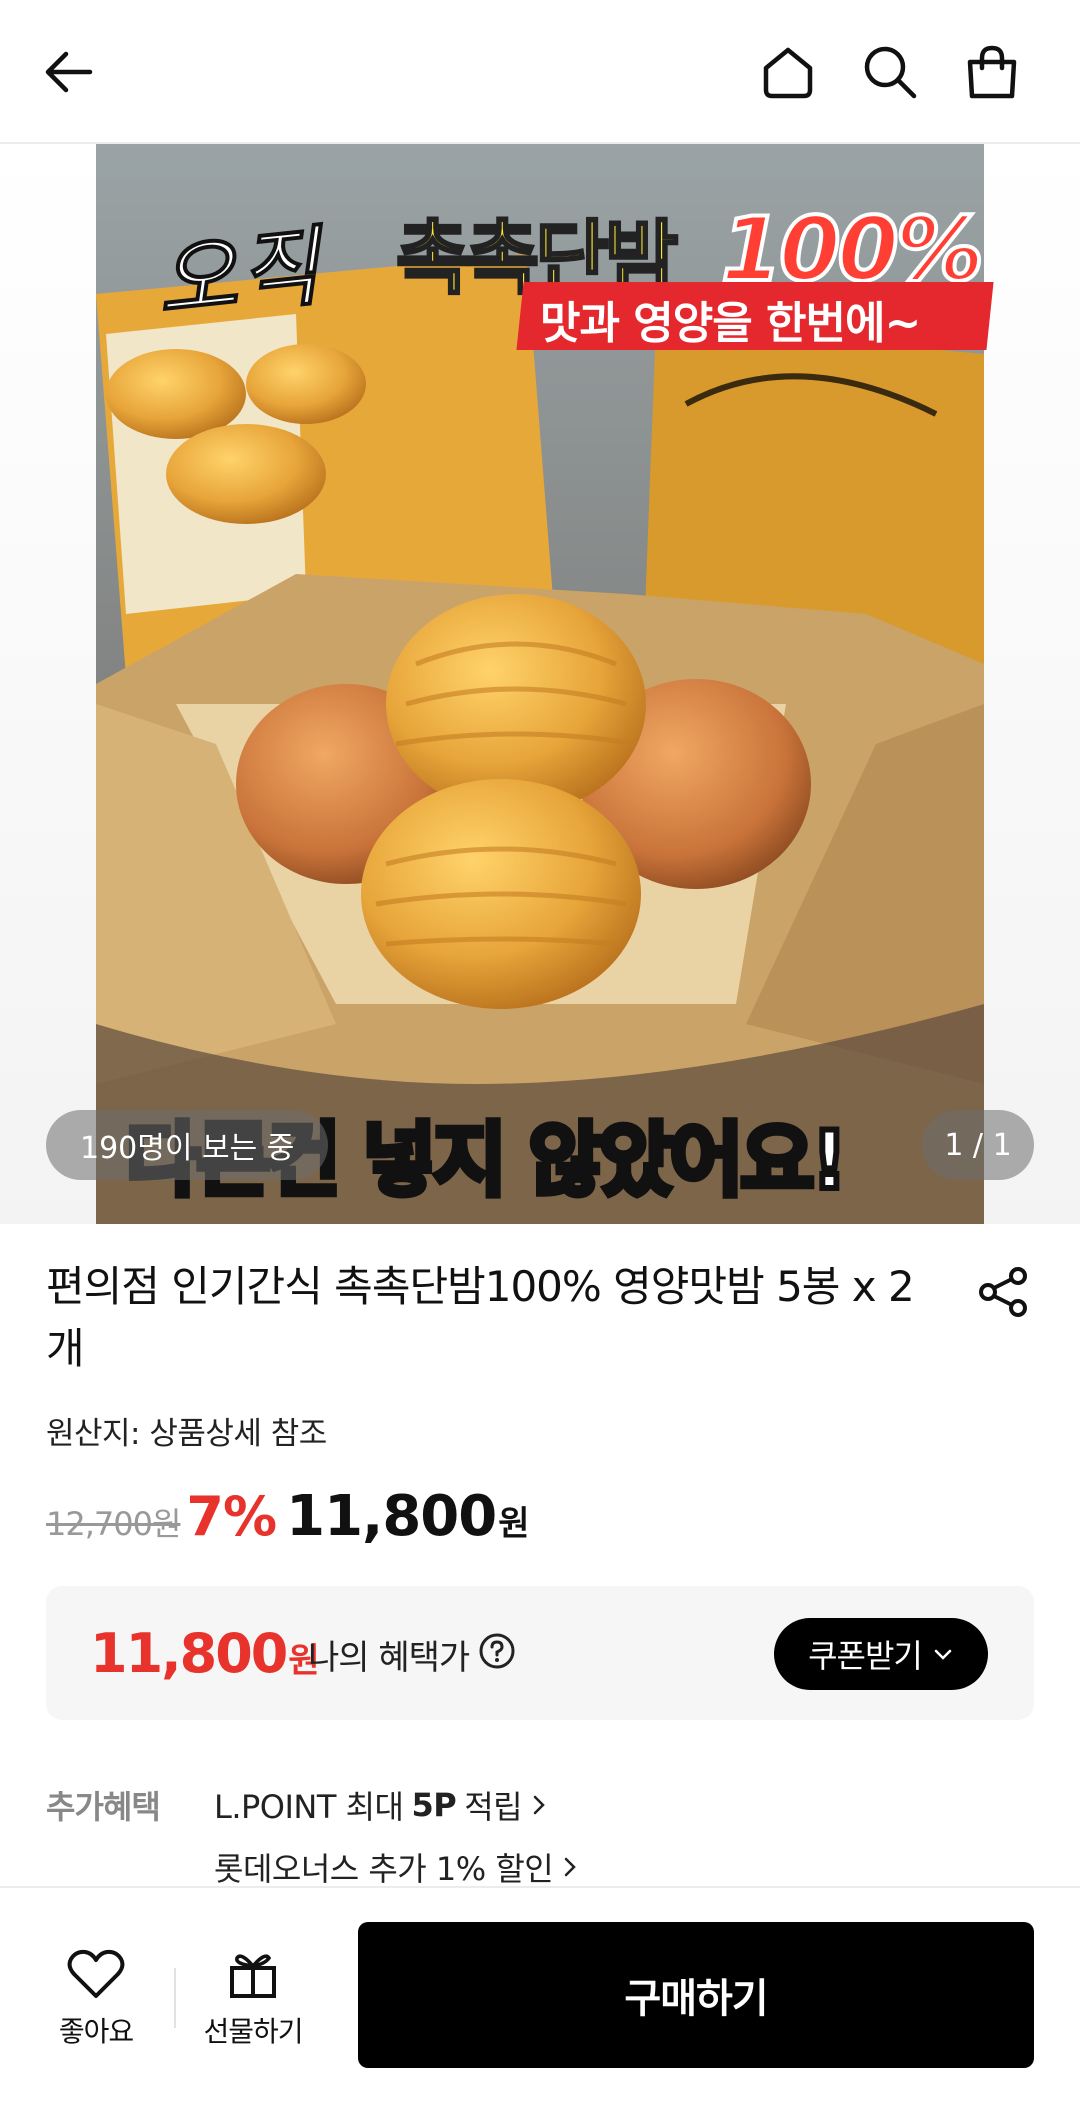  What do you see at coordinates (96, 1973) in the screenshot?
I see `heart-icon` at bounding box center [96, 1973].